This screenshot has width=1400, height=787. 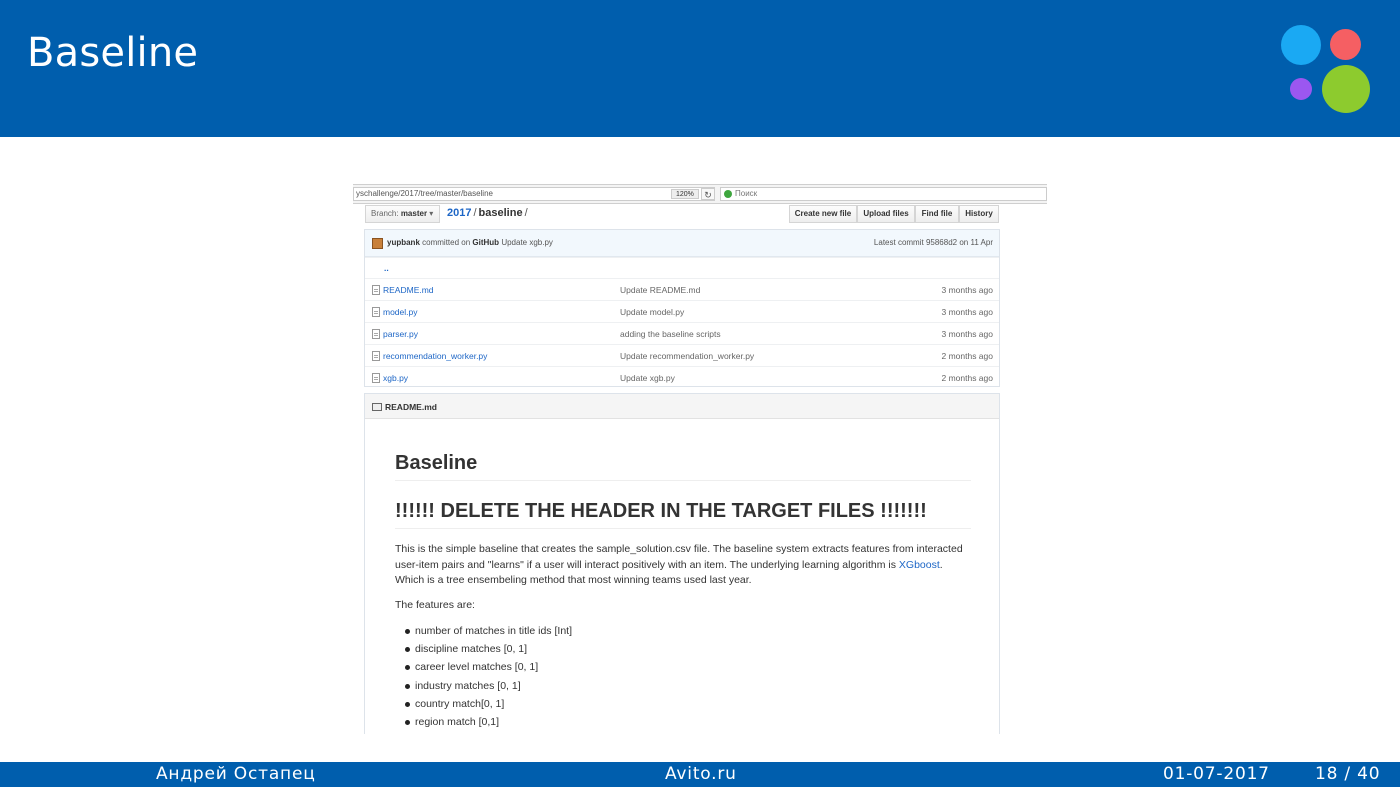 I want to click on breadcrumb-current: baseline, so click(x=500, y=213).